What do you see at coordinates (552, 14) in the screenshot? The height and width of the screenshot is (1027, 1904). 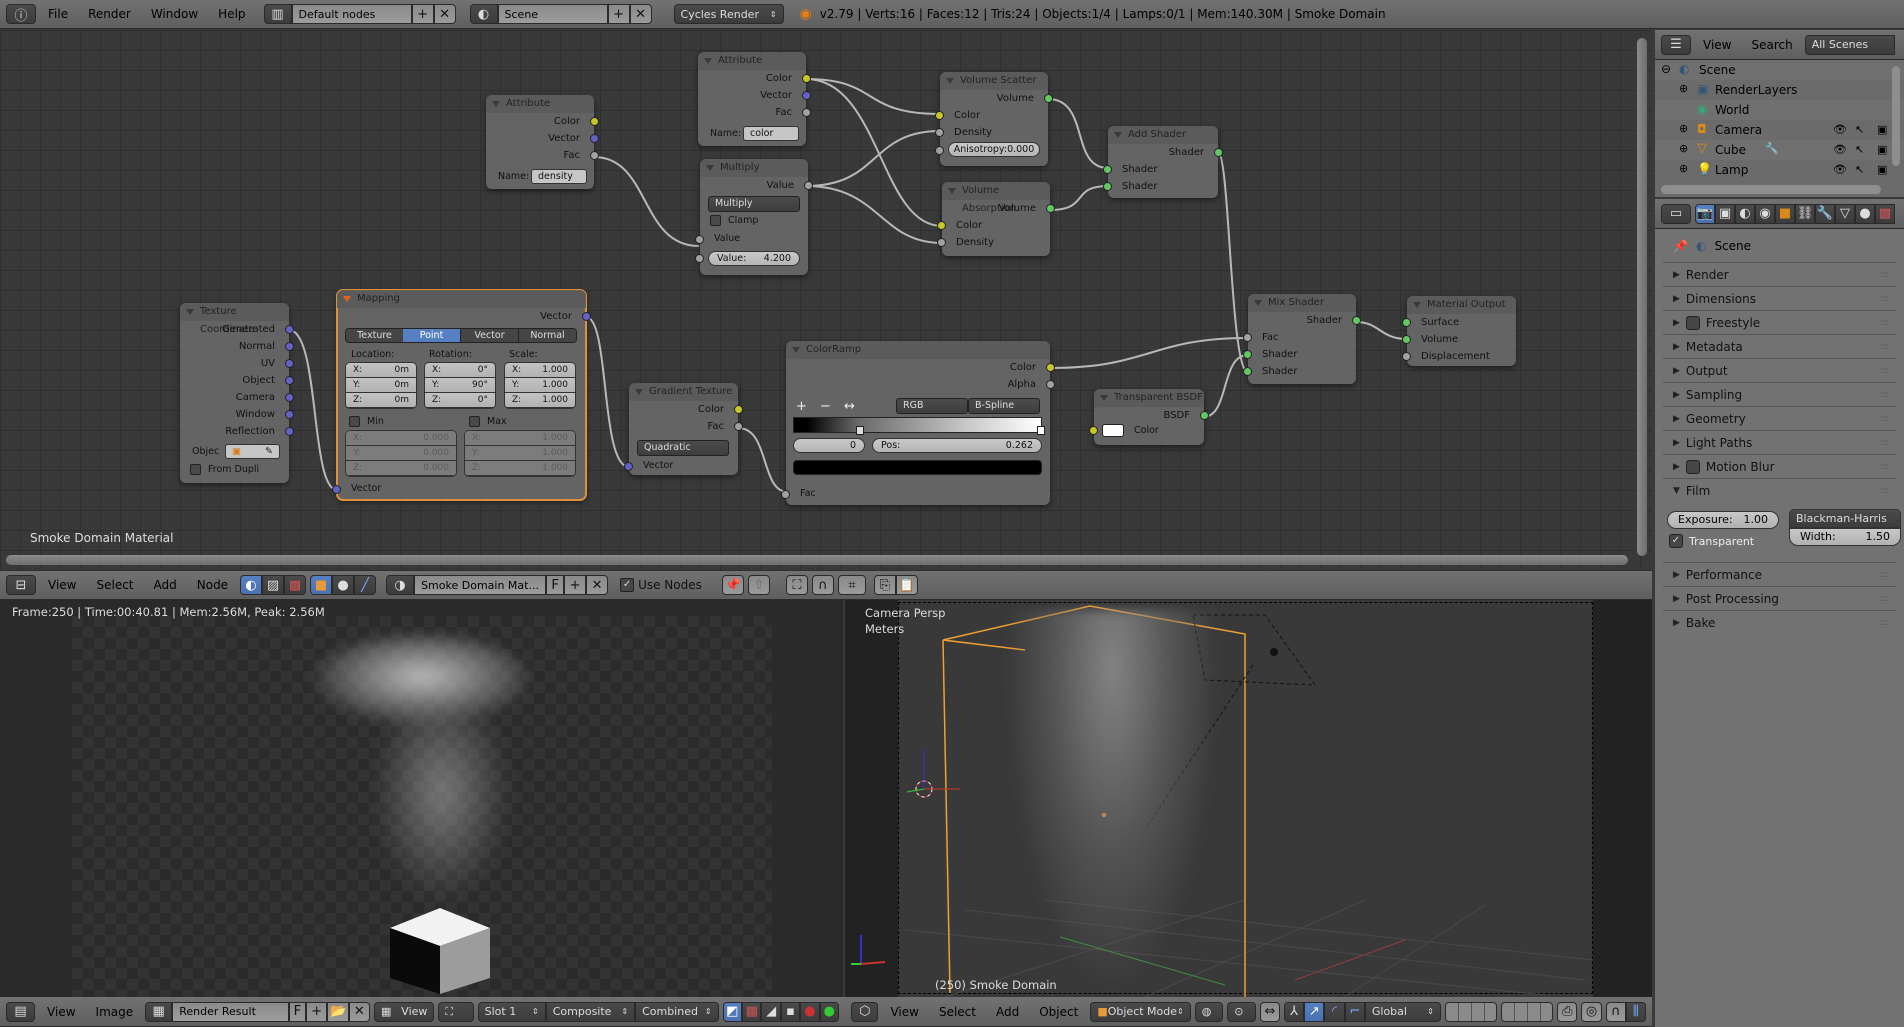 I see `scene-field: Scene` at bounding box center [552, 14].